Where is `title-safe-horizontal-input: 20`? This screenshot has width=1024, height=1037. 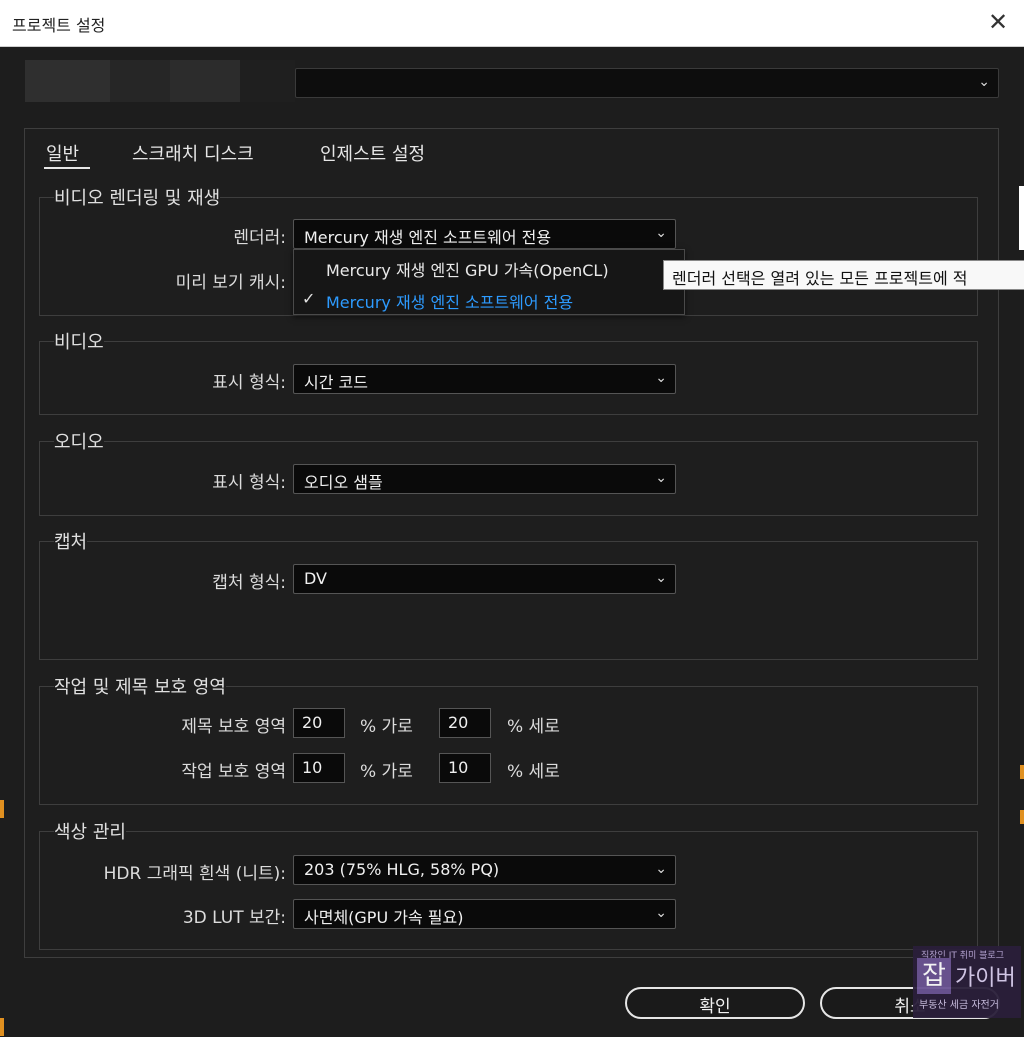
title-safe-horizontal-input: 20 is located at coordinates (319, 723).